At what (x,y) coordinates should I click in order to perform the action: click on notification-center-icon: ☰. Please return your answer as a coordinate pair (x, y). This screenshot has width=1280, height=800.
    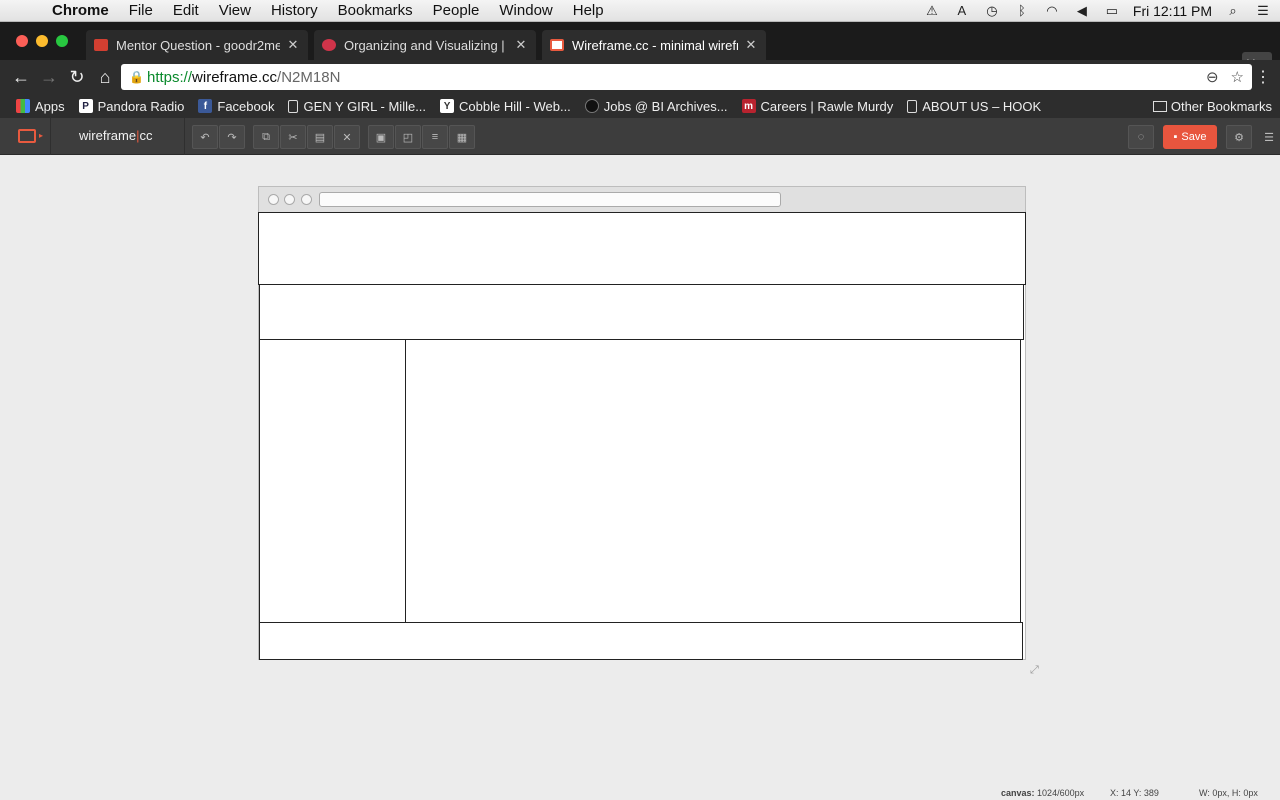
    Looking at the image, I should click on (1263, 11).